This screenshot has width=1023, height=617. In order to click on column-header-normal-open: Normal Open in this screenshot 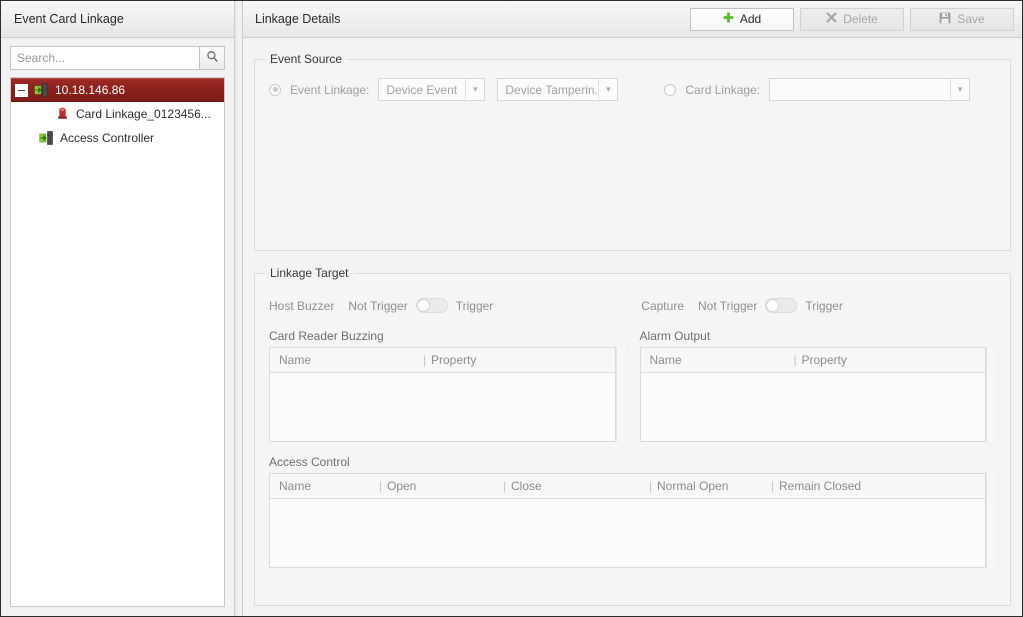, I will do `click(709, 486)`.